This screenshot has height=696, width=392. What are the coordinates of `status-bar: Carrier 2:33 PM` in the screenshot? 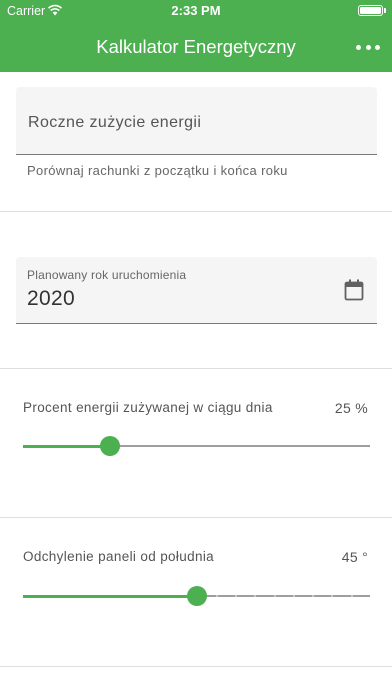 It's located at (196, 11).